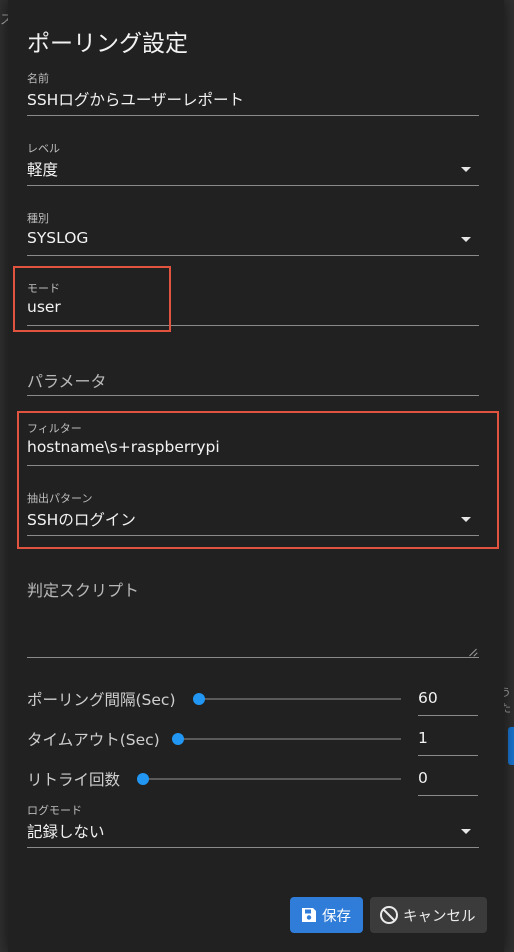 This screenshot has height=952, width=514. I want to click on timeout-label: タイムアウト(Sec), so click(93, 740).